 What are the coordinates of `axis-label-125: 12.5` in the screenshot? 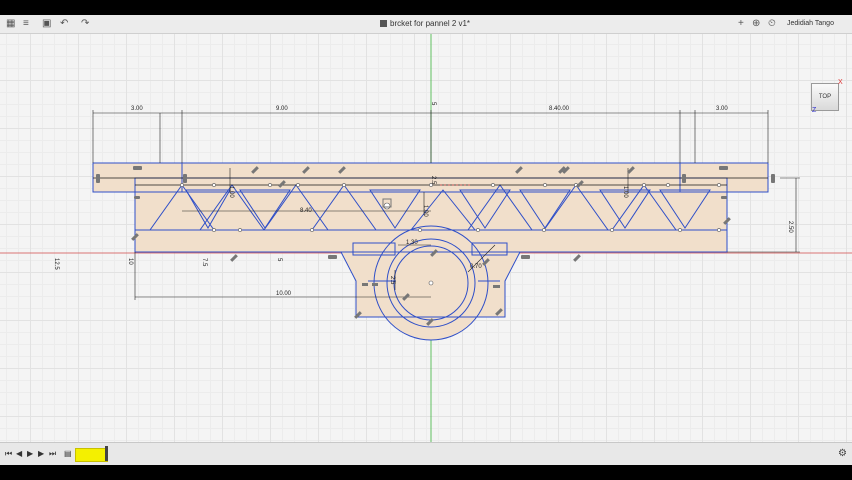 It's located at (56, 264).